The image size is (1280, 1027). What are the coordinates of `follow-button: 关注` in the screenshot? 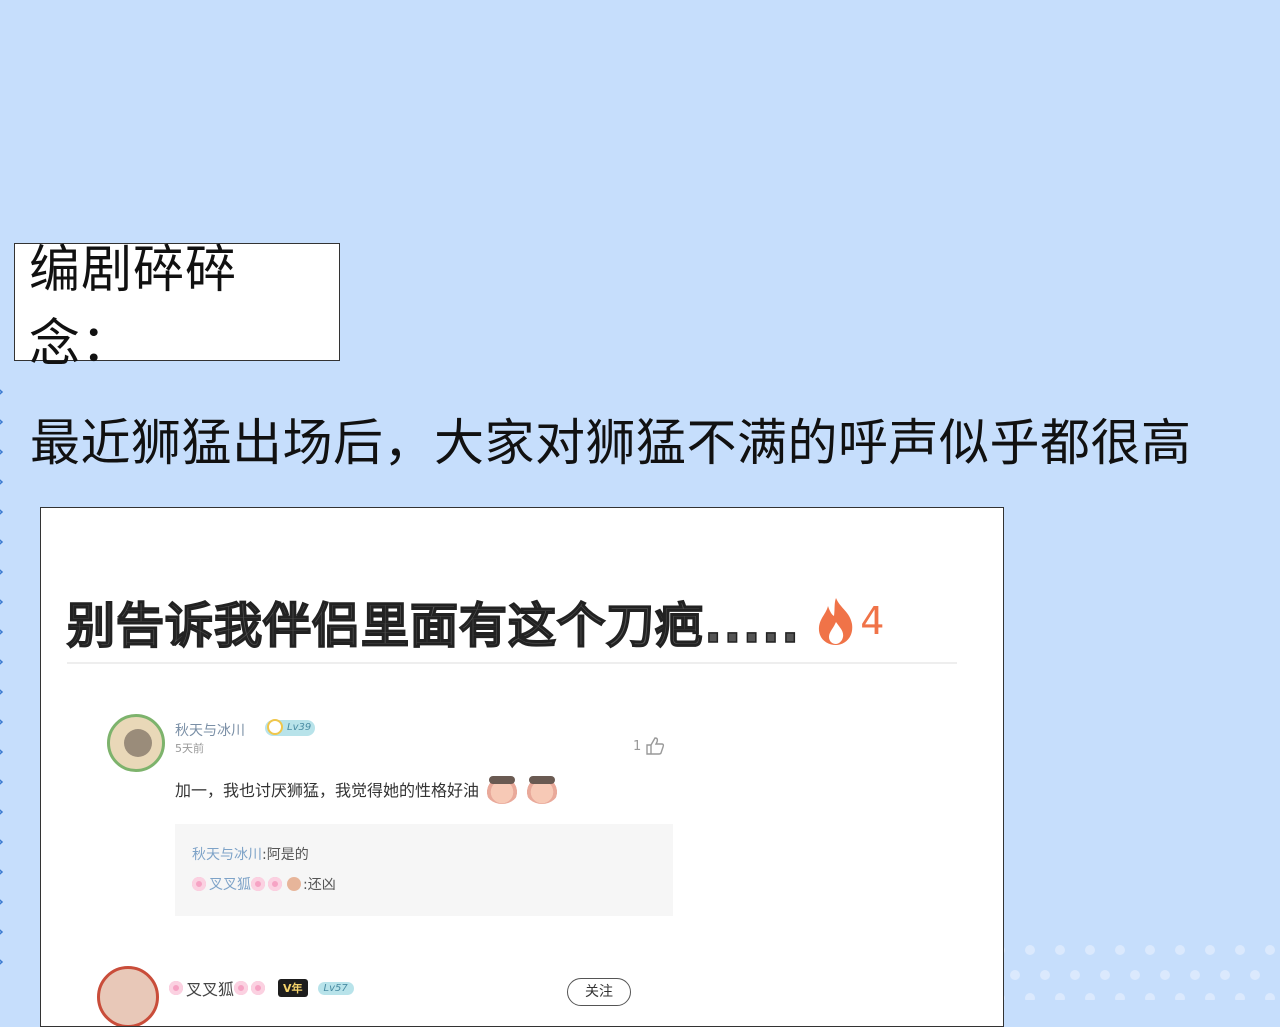 It's located at (599, 992).